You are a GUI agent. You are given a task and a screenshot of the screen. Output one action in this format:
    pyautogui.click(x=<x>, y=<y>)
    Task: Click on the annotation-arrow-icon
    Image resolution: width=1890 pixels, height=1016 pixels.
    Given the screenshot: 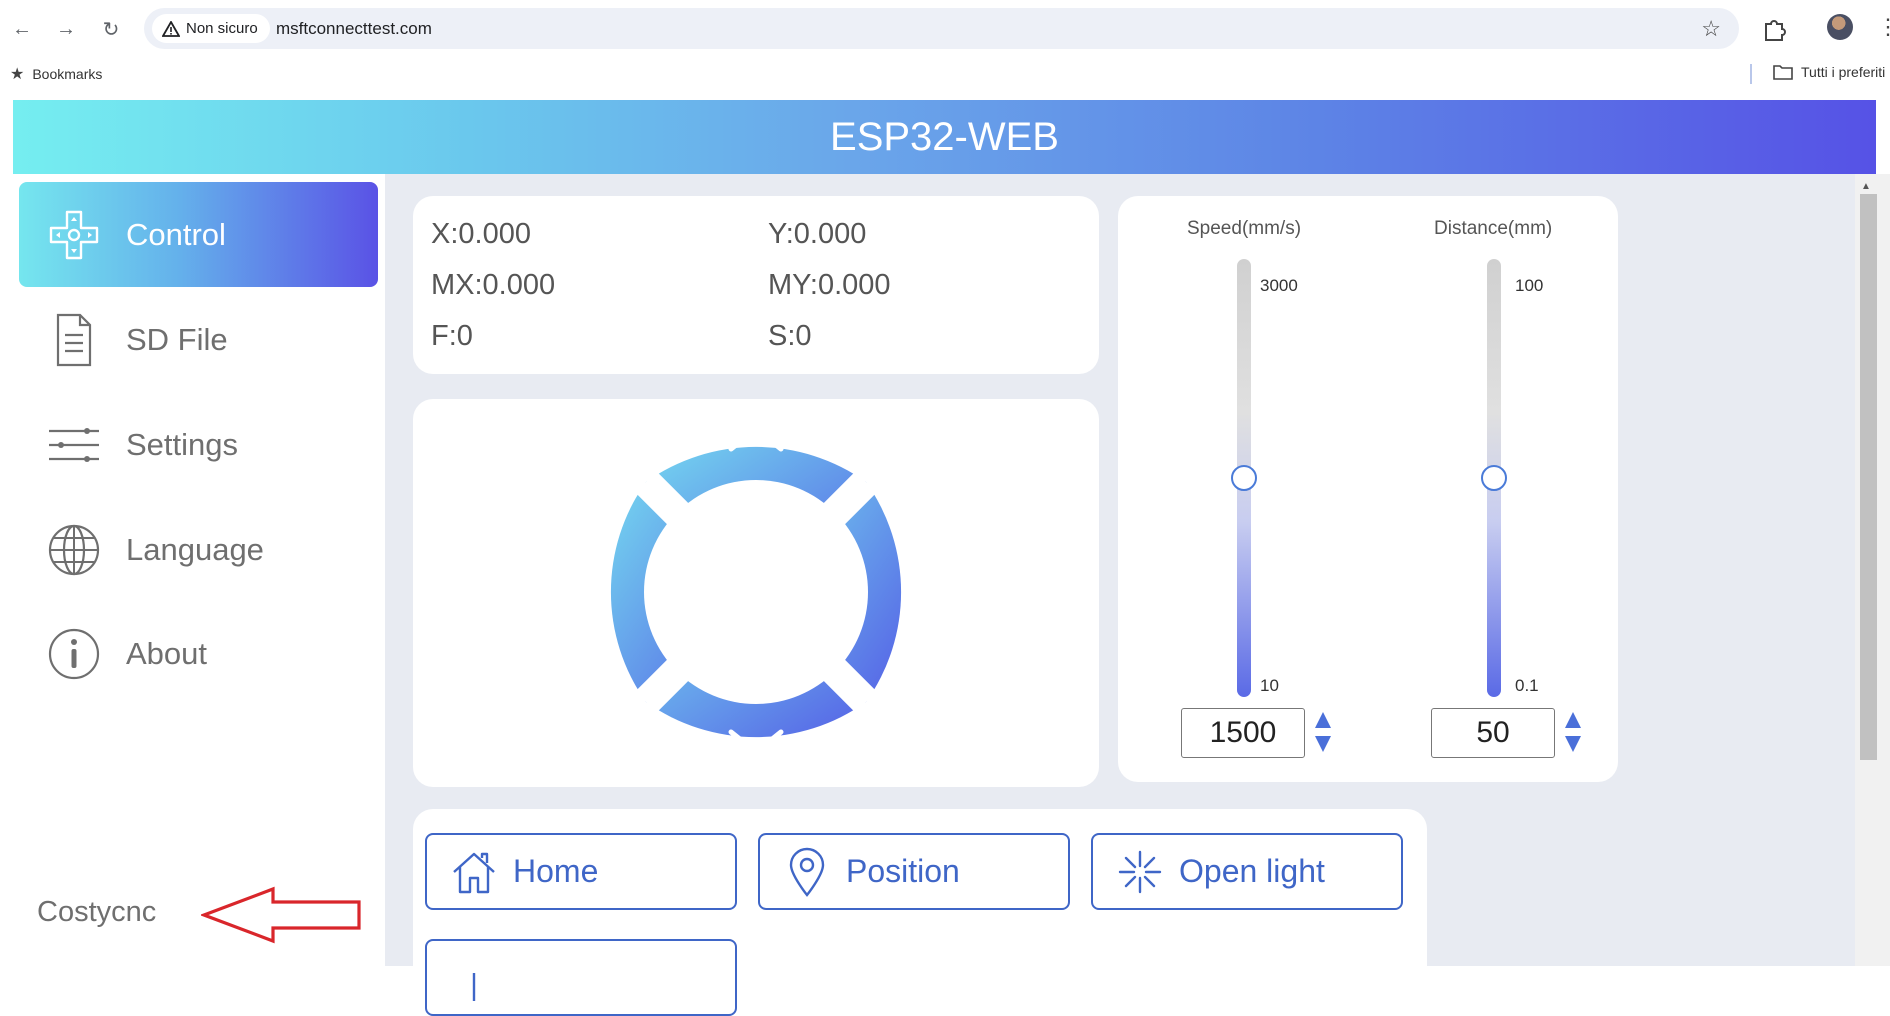 What is the action you would take?
    pyautogui.click(x=281, y=915)
    